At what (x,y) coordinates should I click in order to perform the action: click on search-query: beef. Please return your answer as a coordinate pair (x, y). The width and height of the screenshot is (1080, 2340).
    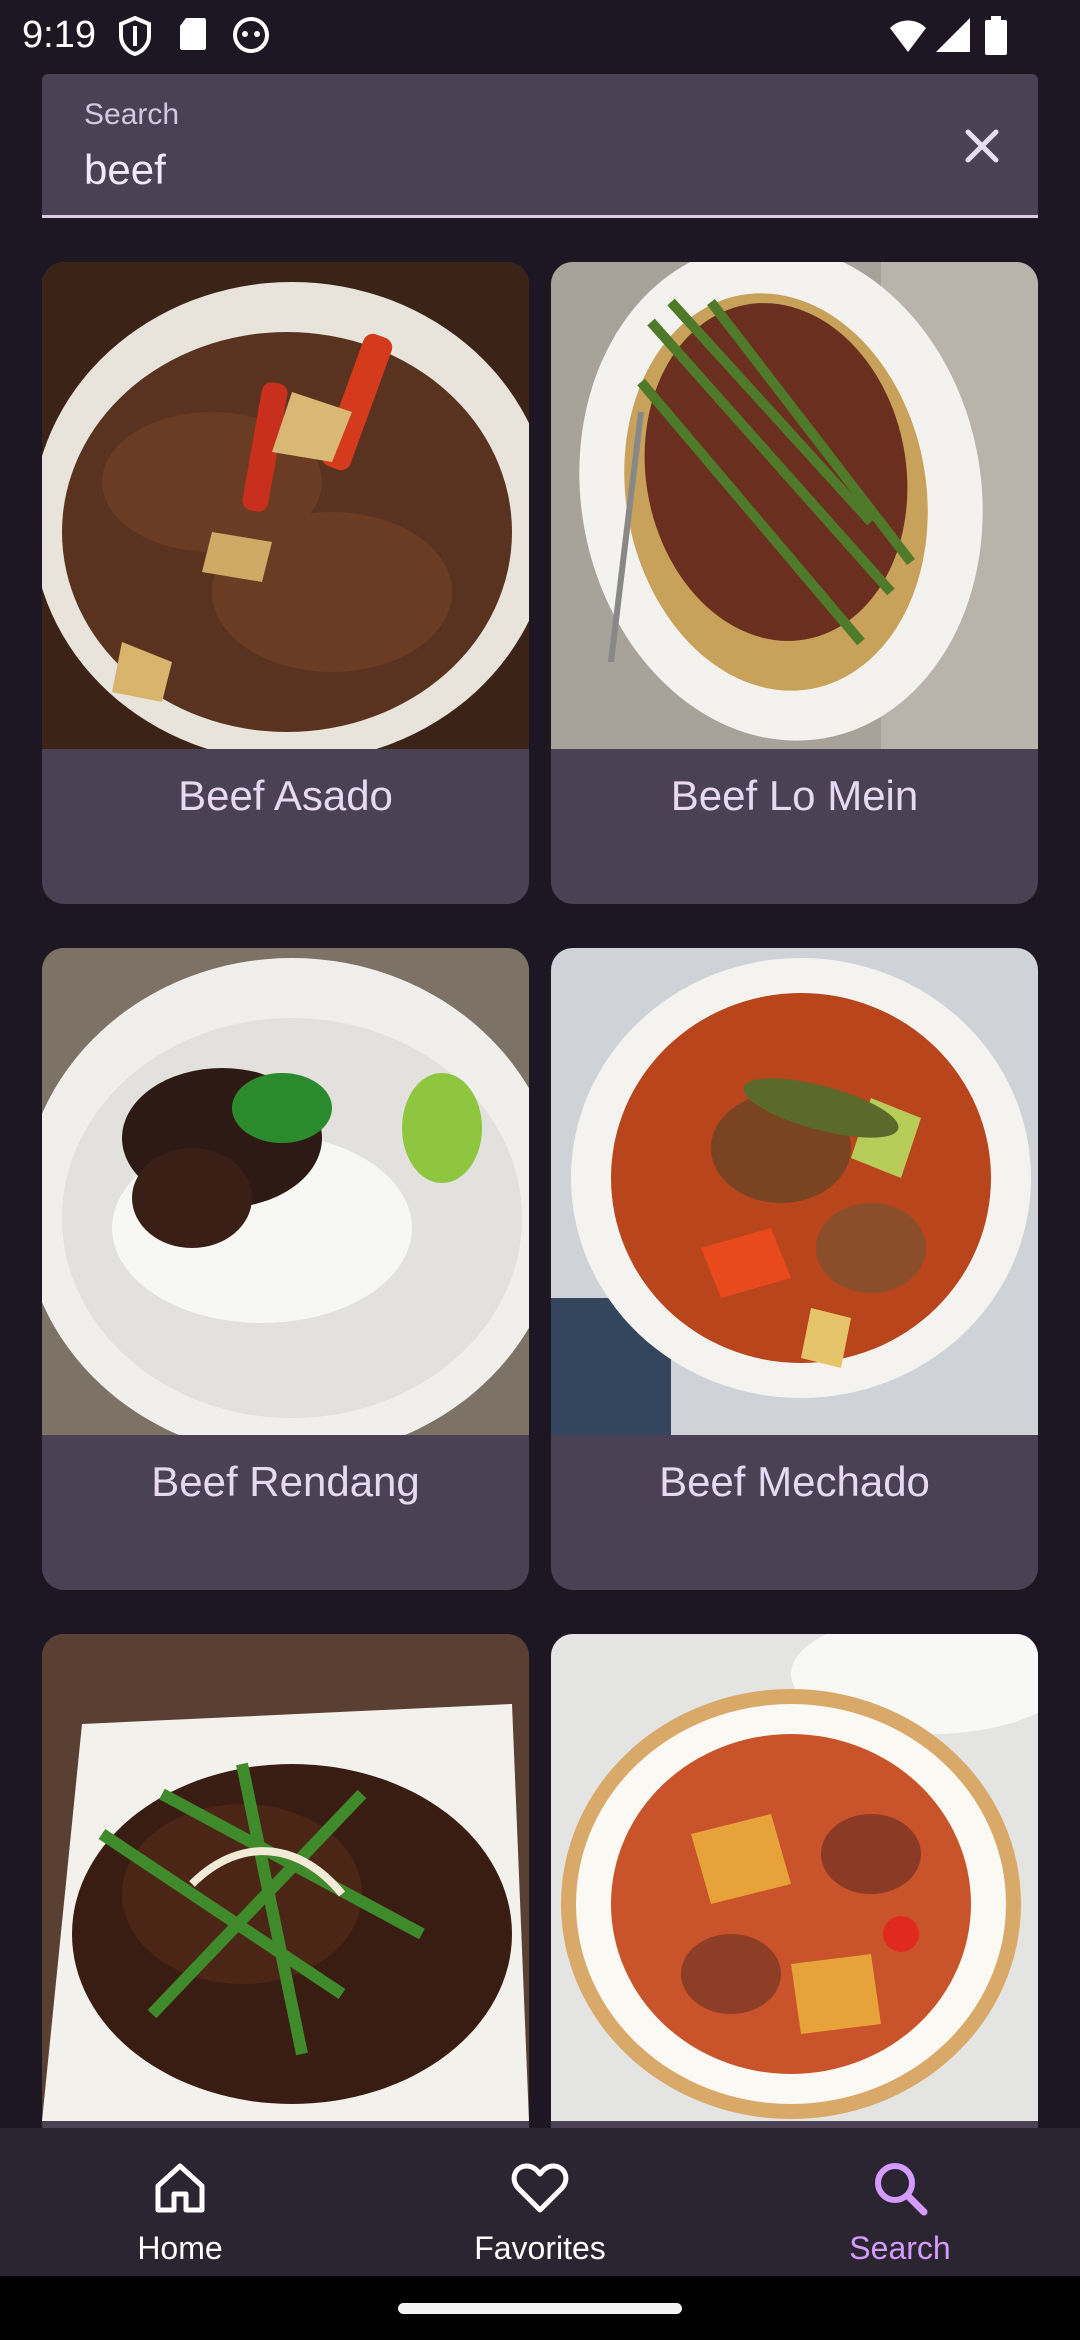
    Looking at the image, I should click on (125, 170).